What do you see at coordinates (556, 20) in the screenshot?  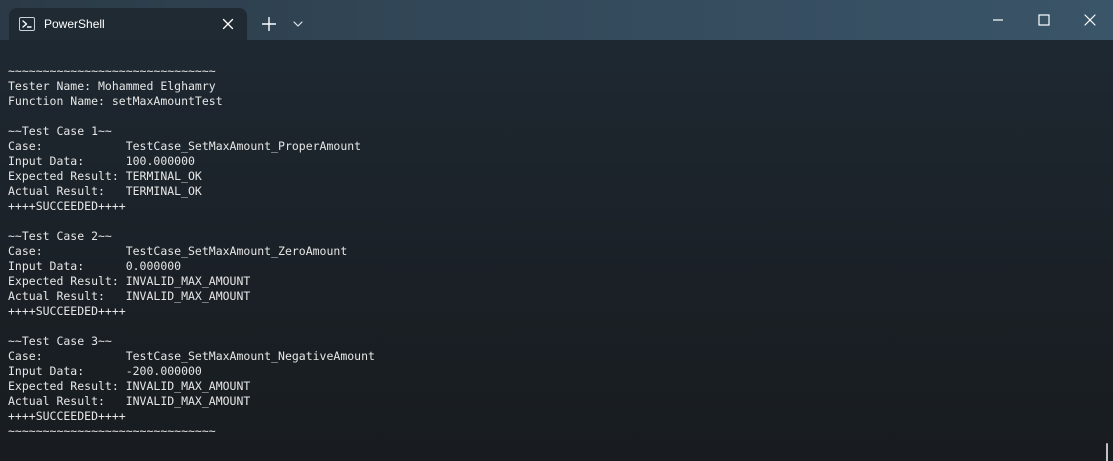 I see `title-bar: PowerShell` at bounding box center [556, 20].